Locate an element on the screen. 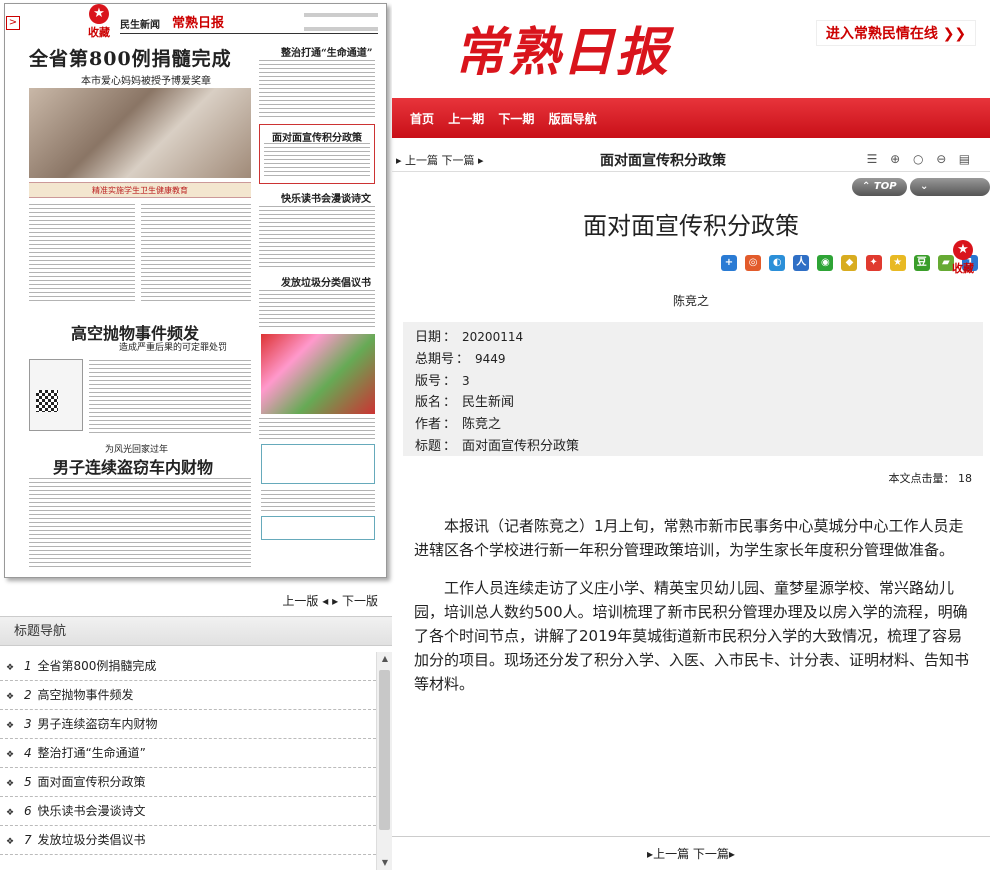 The width and height of the screenshot is (990, 870). share-wechat-icon: ◉ is located at coordinates (825, 263).